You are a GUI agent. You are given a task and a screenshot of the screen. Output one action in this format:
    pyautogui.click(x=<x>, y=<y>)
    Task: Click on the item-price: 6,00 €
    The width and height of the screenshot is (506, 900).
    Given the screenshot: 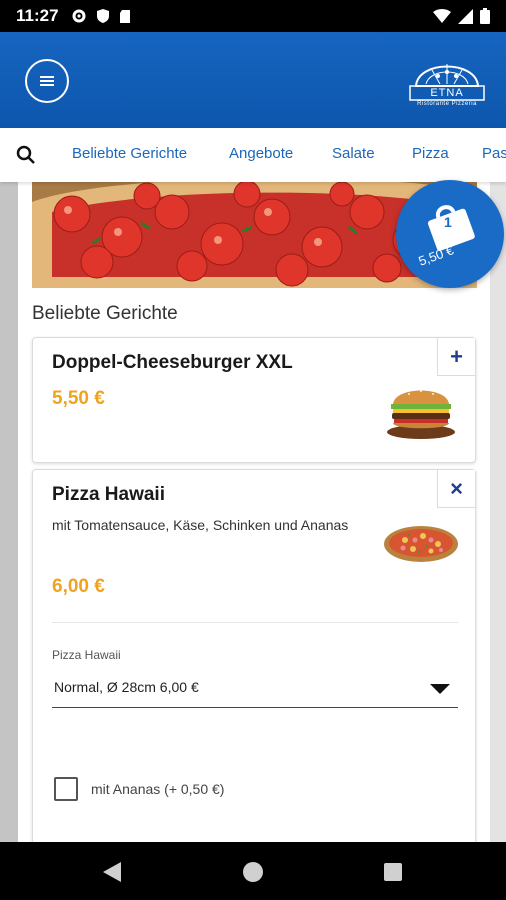 What is the action you would take?
    pyautogui.click(x=78, y=586)
    